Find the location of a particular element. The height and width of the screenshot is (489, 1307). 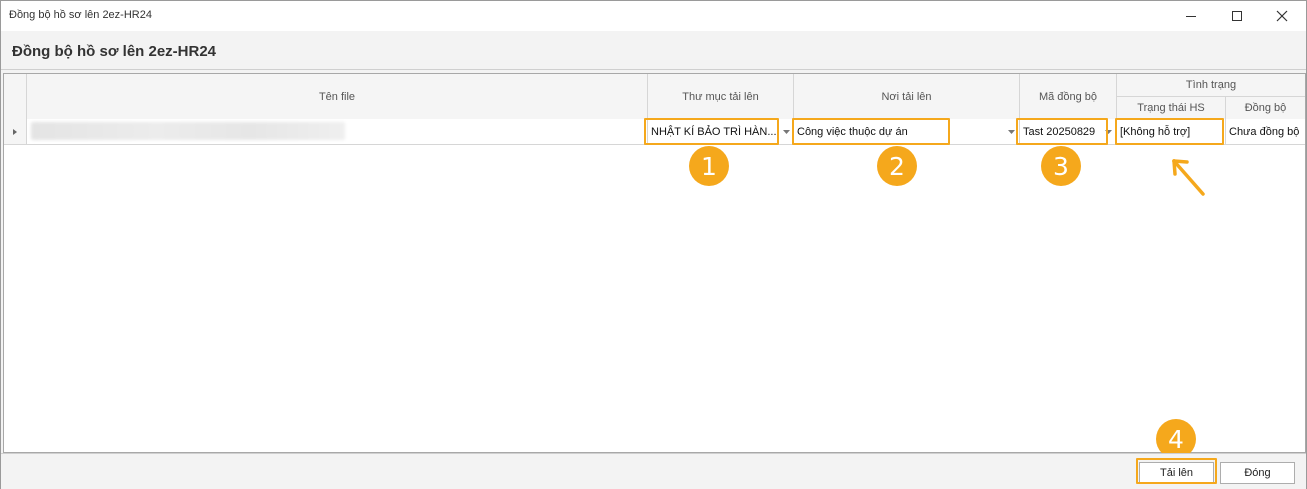

highlight-upload-location is located at coordinates (871, 131).